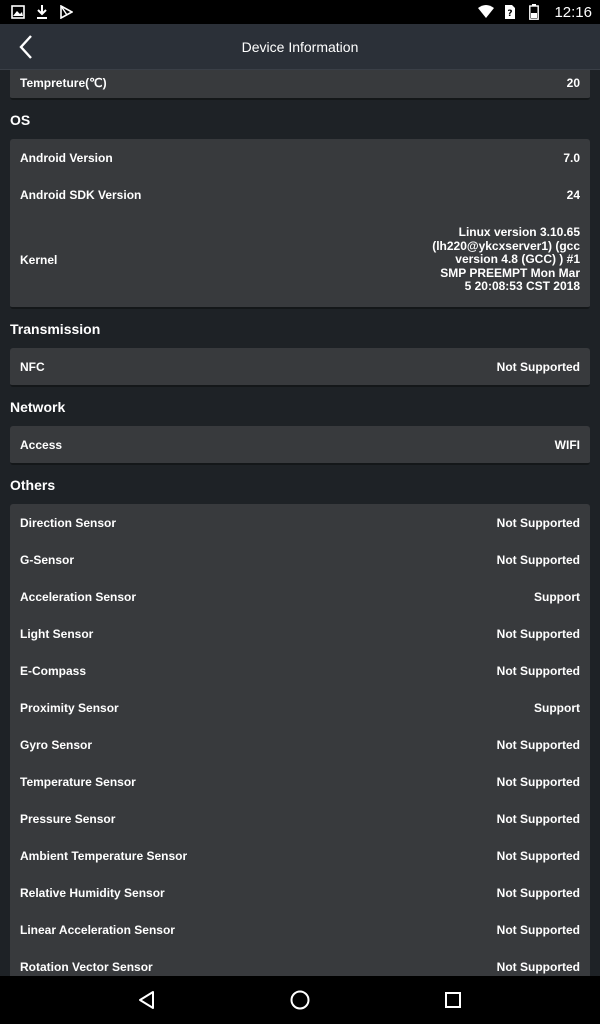  I want to click on info-row-temperature: Tempreture(℃) 20, so click(300, 84).